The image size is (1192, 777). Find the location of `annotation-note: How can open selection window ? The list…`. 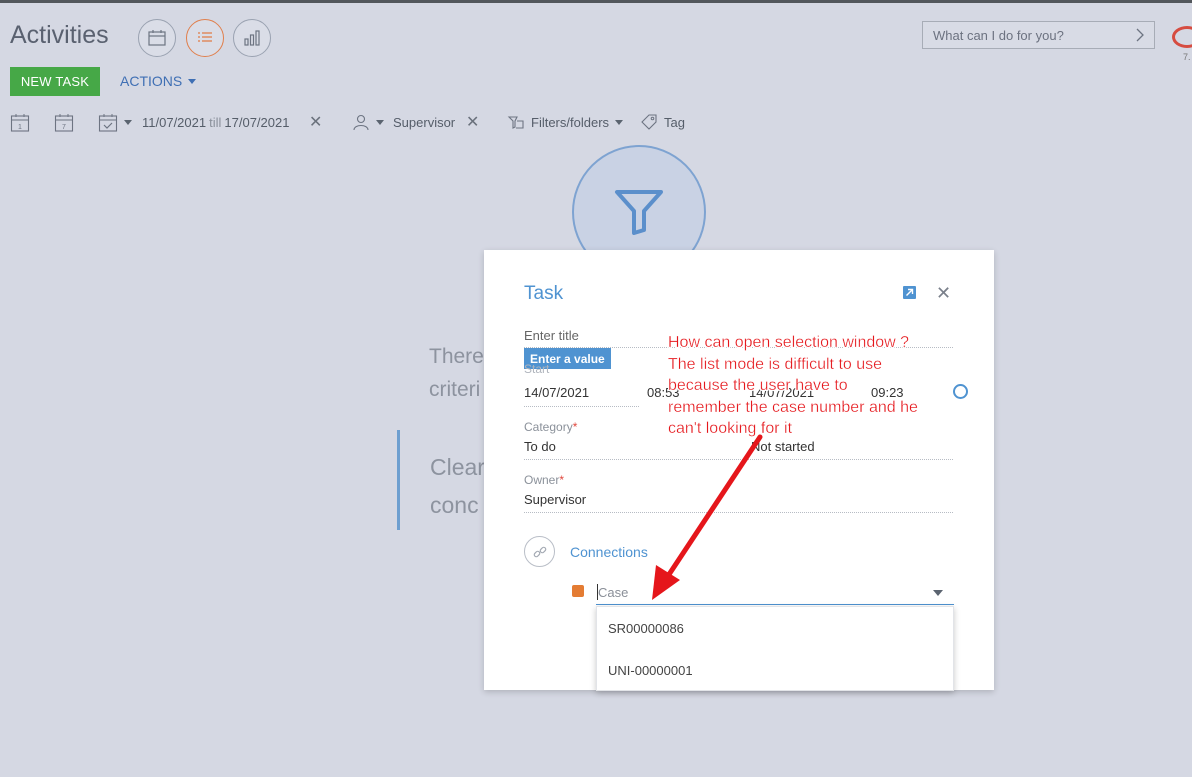

annotation-note: How can open selection window ? The list… is located at coordinates (828, 386).